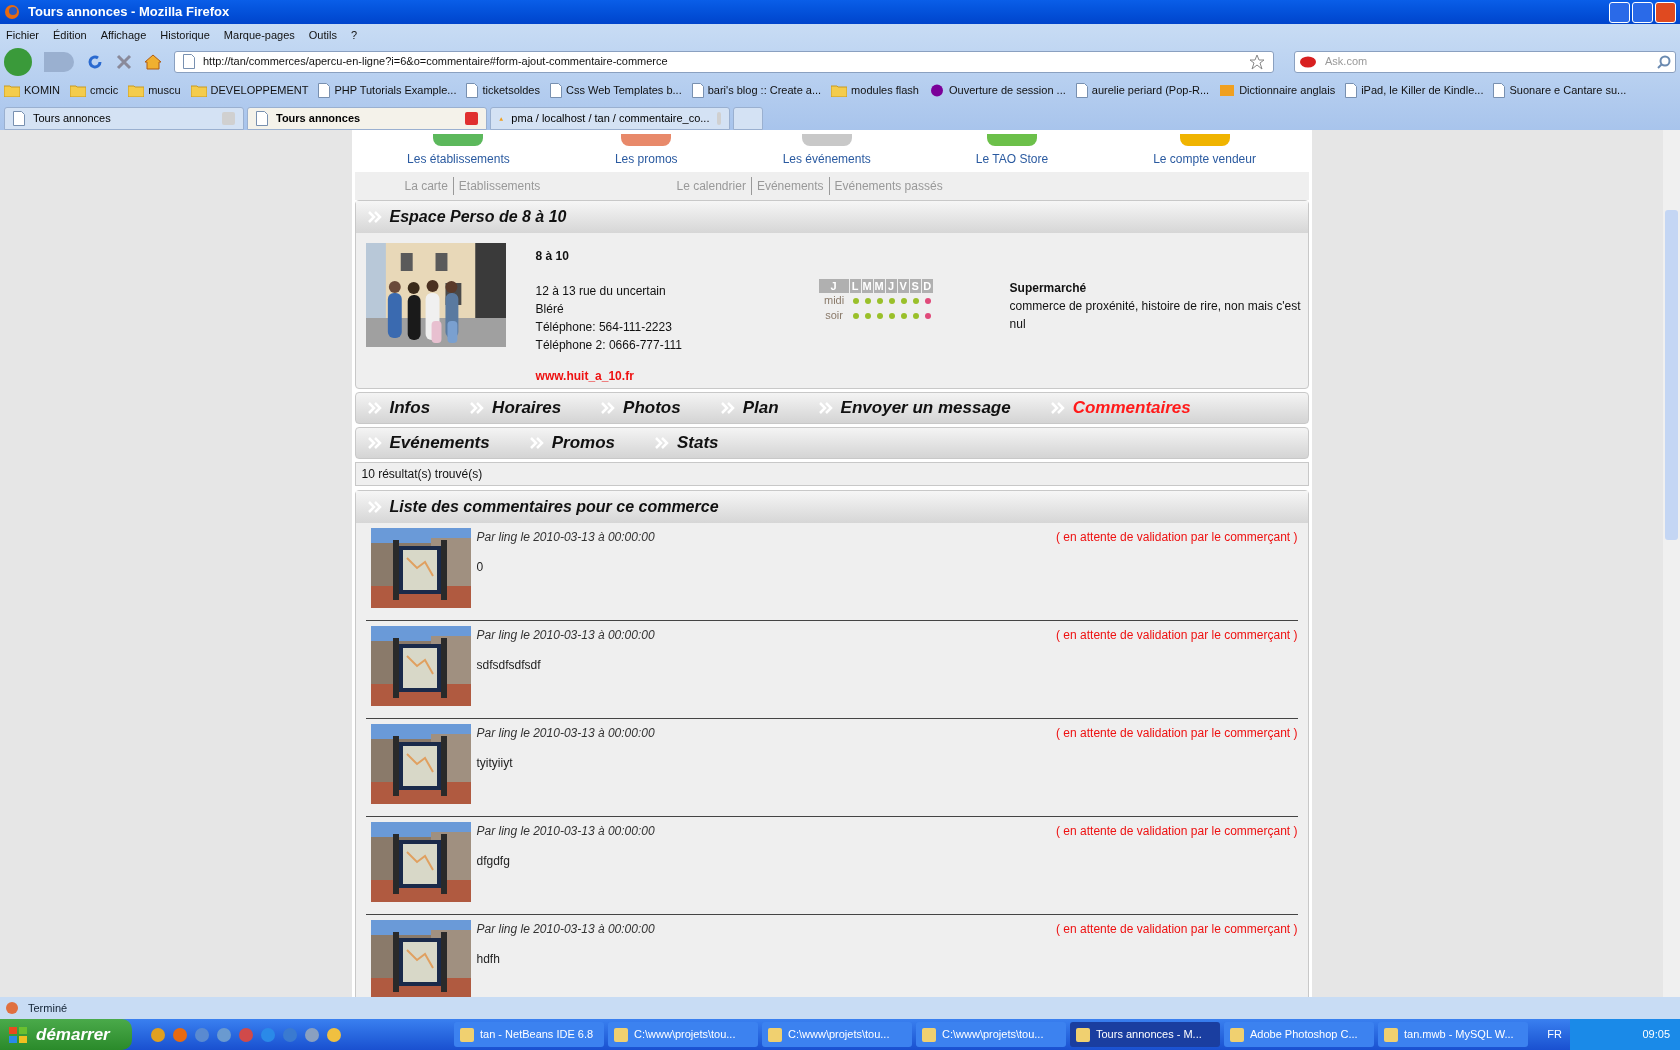 This screenshot has height=1050, width=1680. What do you see at coordinates (18, 61) in the screenshot?
I see `back-button` at bounding box center [18, 61].